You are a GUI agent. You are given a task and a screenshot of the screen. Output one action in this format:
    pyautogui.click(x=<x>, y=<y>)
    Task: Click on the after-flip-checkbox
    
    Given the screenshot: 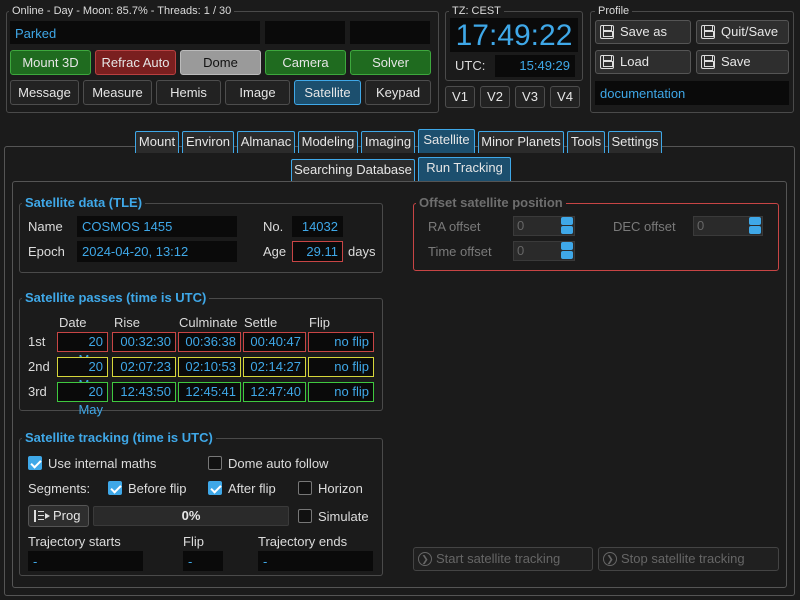 What is the action you would take?
    pyautogui.click(x=215, y=488)
    